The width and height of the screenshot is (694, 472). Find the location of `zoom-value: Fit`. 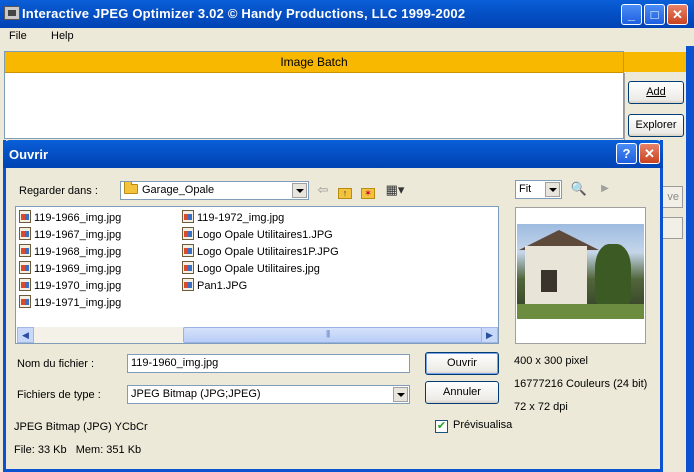

zoom-value: Fit is located at coordinates (525, 189).